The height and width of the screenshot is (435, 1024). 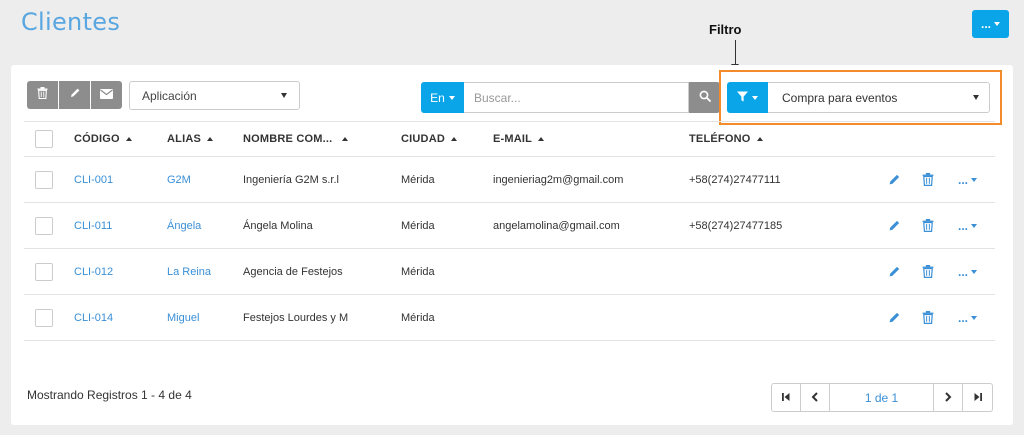 I want to click on row-codigo-link: CLI-001, so click(x=93, y=179).